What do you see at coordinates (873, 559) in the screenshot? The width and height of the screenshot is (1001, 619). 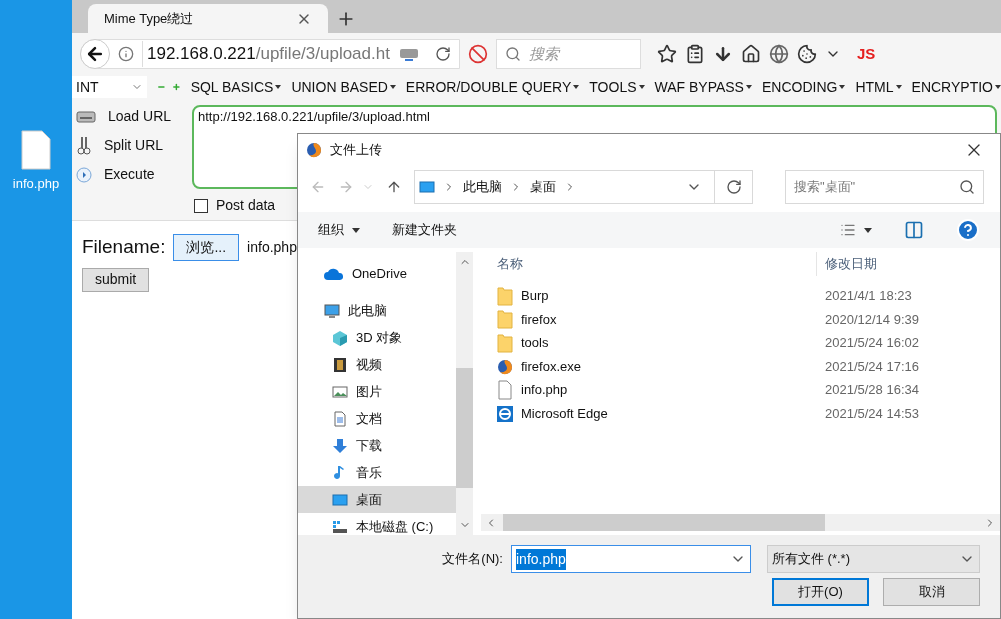 I see `file-type-select: 所有文件 (*.*)` at bounding box center [873, 559].